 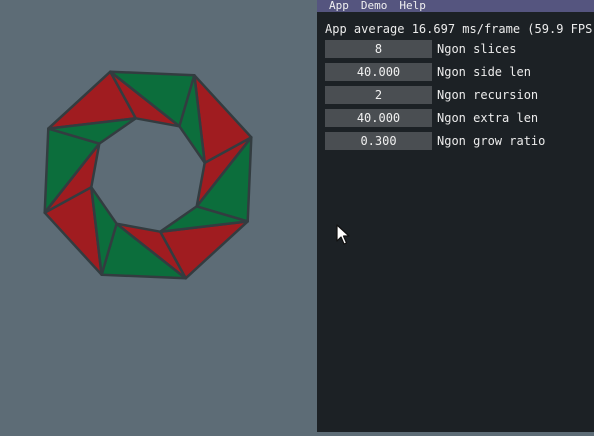 I want to click on slices-input: 8, so click(x=378, y=49).